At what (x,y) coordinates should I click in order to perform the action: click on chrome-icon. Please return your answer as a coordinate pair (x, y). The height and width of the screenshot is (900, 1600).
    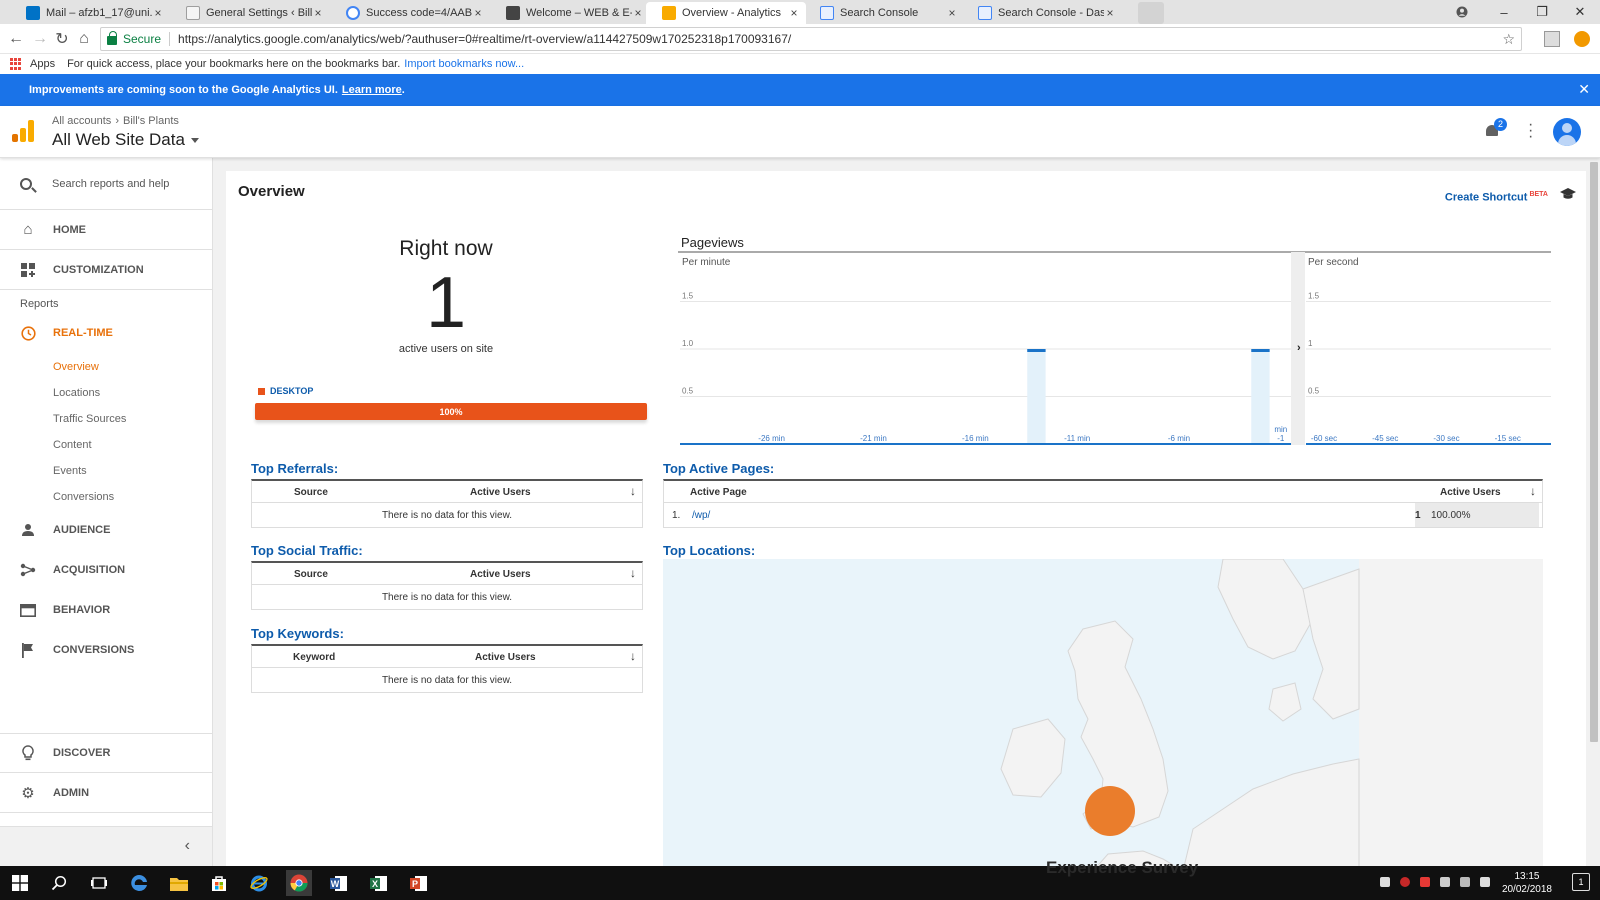
    Looking at the image, I should click on (299, 883).